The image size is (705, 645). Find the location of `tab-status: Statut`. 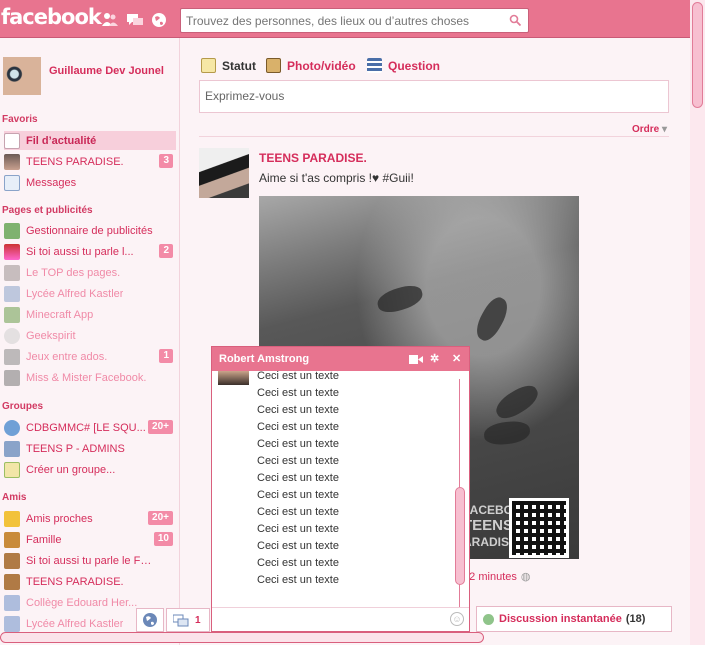

tab-status: Statut is located at coordinates (228, 65).